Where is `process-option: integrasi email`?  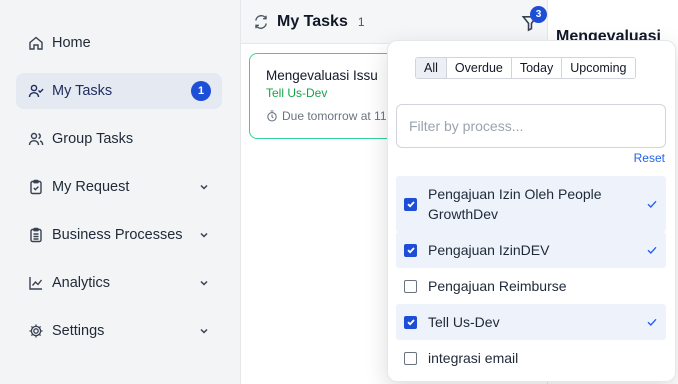
process-option: integrasi email is located at coordinates (531, 358).